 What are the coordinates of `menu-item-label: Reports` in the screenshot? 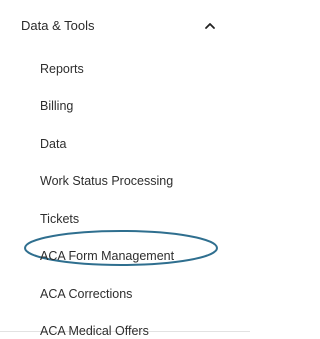 It's located at (62, 68).